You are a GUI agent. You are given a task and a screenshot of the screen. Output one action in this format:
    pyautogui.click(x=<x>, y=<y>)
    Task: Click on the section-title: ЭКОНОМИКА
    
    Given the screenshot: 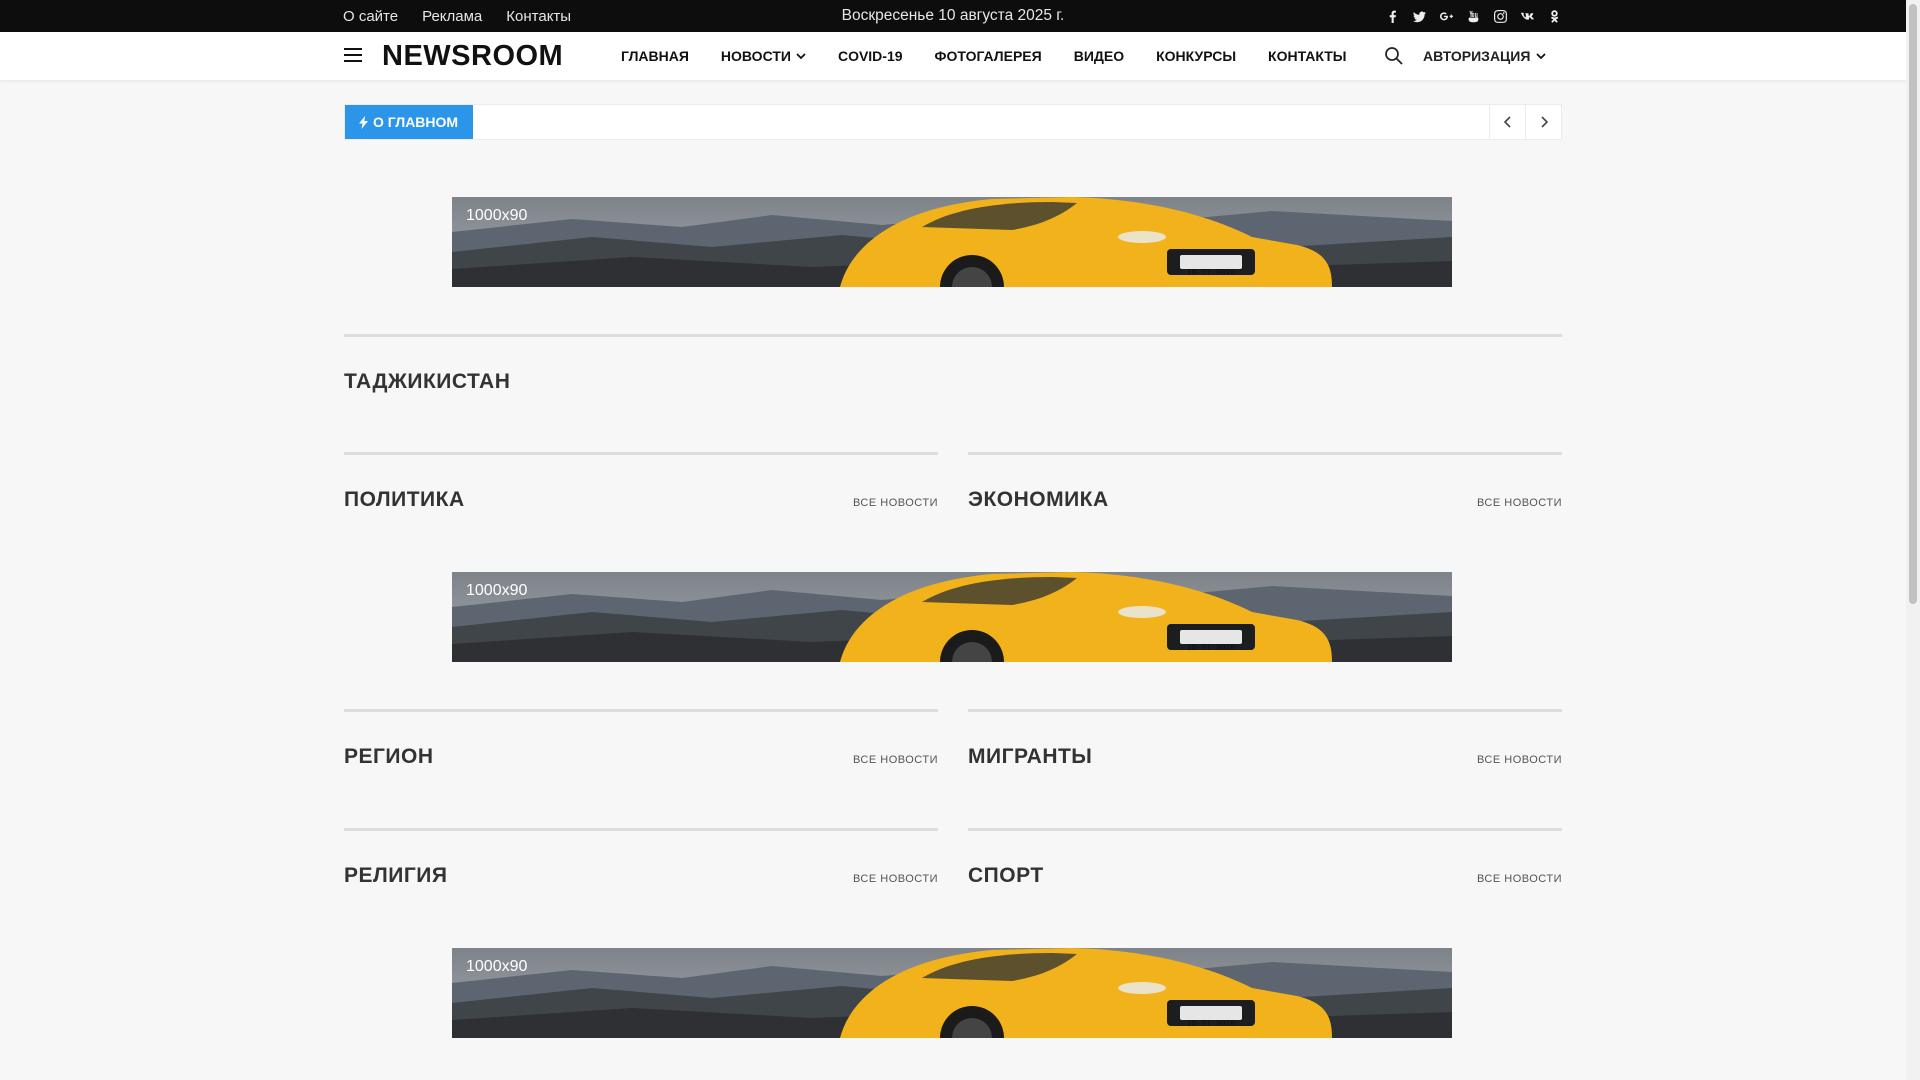 What is the action you would take?
    pyautogui.click(x=1038, y=500)
    